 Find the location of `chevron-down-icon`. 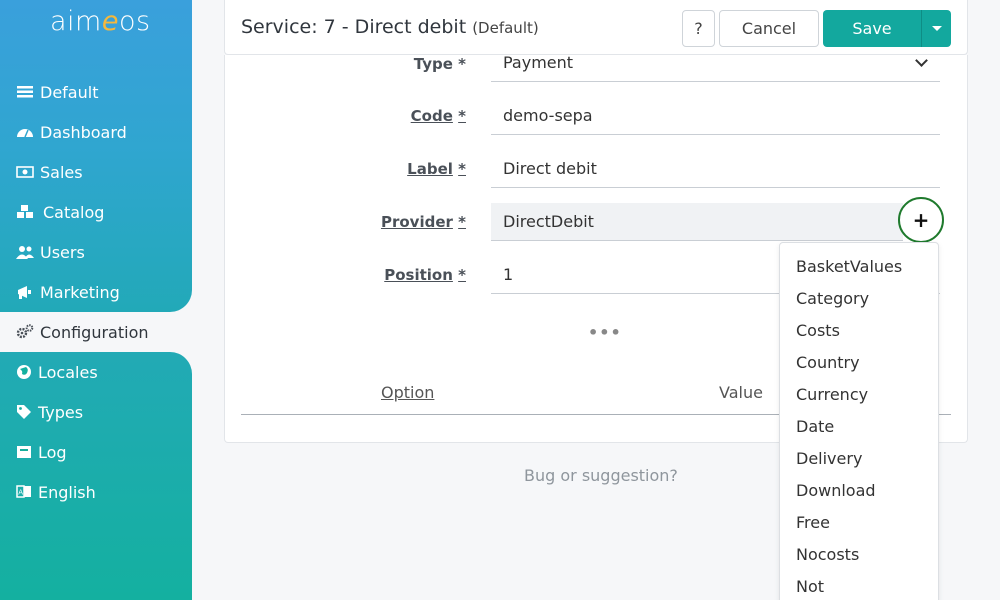

chevron-down-icon is located at coordinates (921, 60).